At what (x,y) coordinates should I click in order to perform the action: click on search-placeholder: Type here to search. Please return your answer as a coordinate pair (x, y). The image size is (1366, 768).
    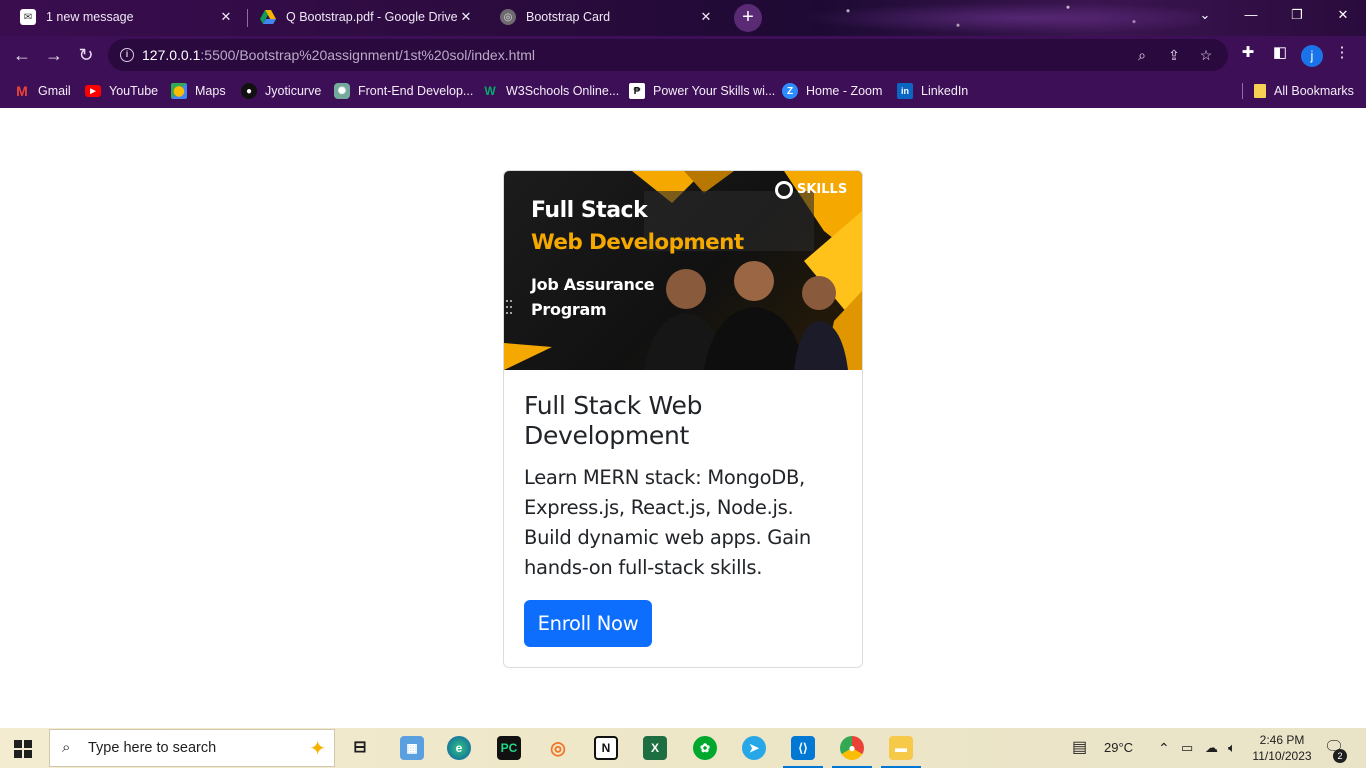
    Looking at the image, I should click on (152, 748).